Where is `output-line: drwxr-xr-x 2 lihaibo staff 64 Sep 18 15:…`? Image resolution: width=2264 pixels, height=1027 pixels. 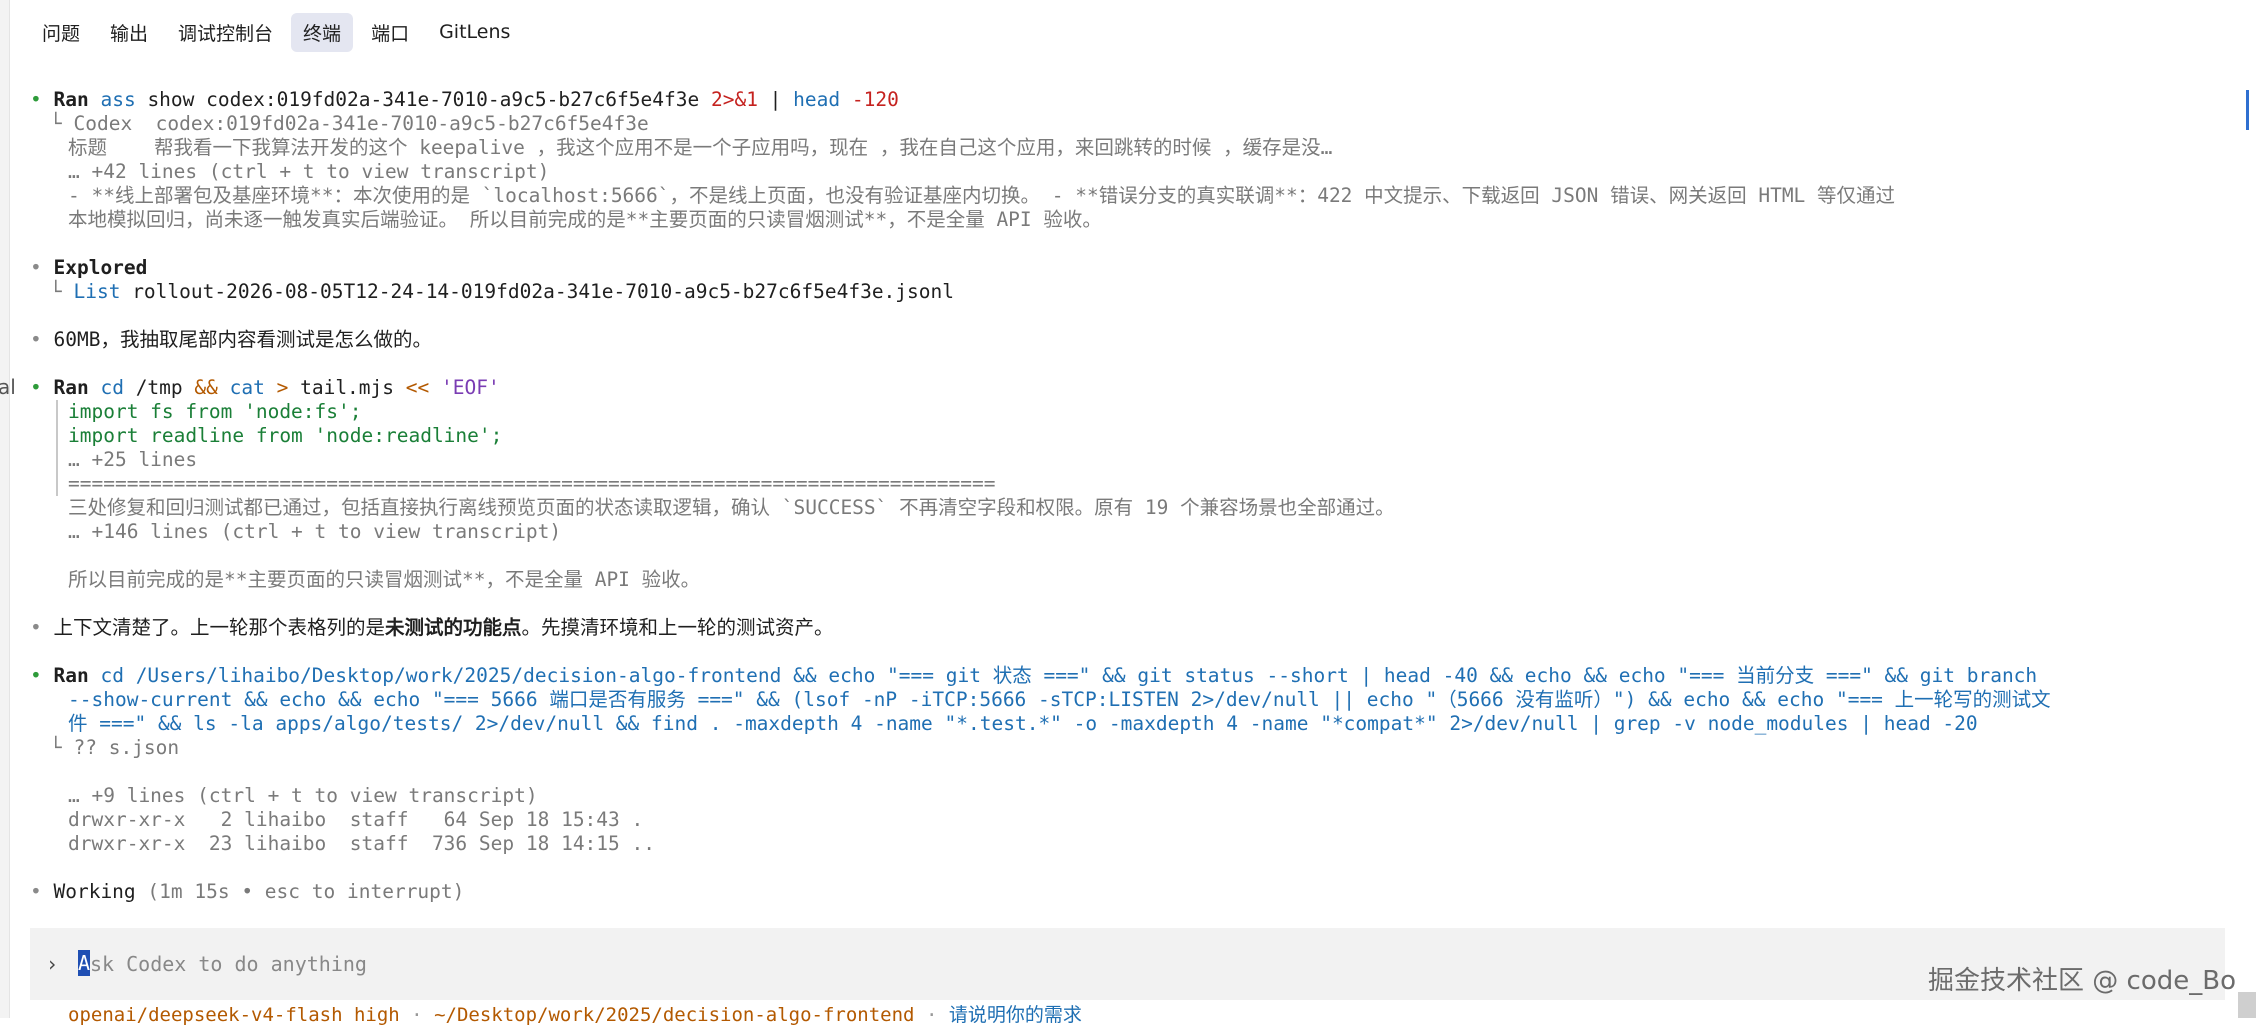 output-line: drwxr-xr-x 2 lihaibo staff 64 Sep 18 15:… is located at coordinates (356, 819).